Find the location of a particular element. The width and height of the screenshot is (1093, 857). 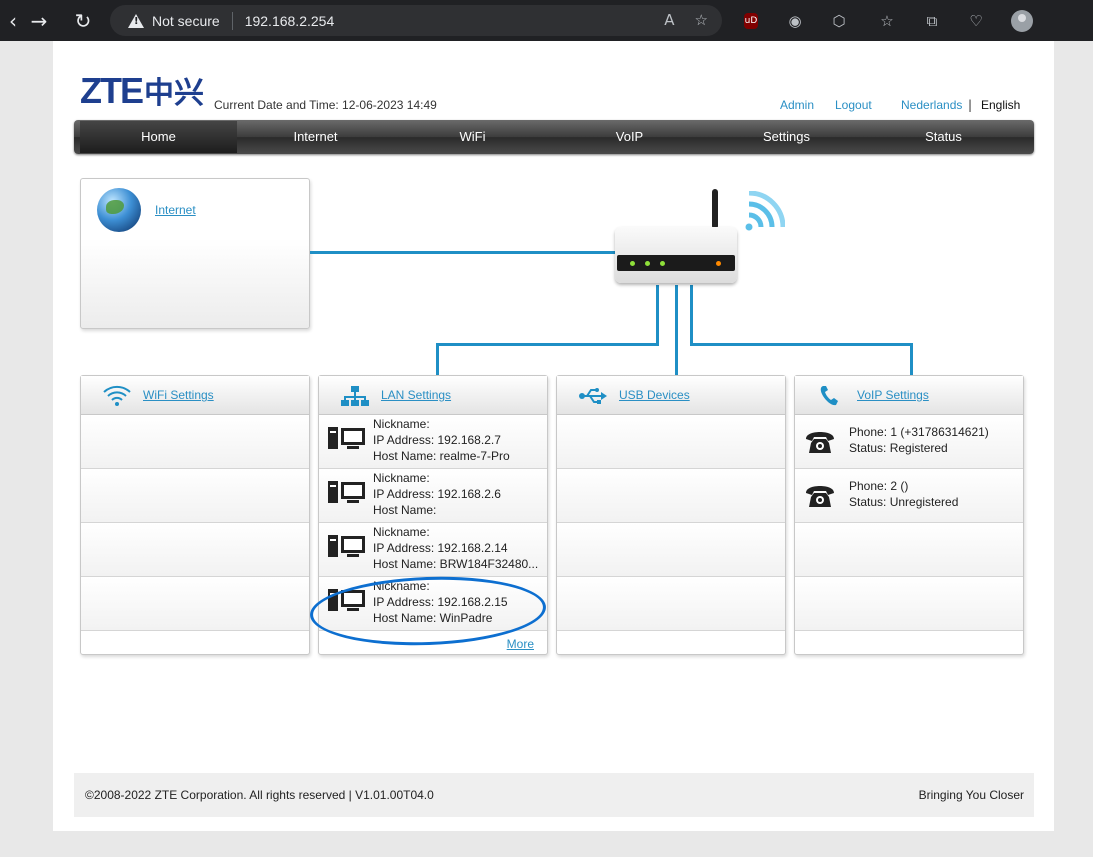

address-bar: Not secure 192.168.2.254 A ☆ is located at coordinates (416, 20).